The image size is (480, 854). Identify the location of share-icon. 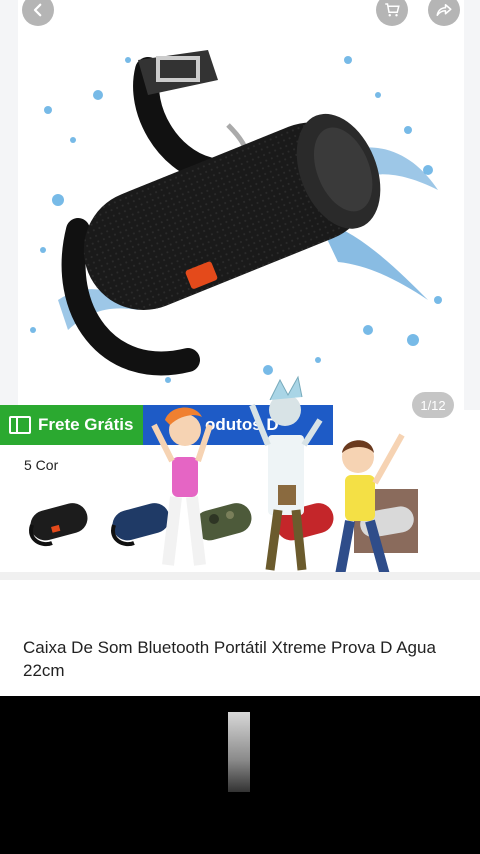
(444, 10).